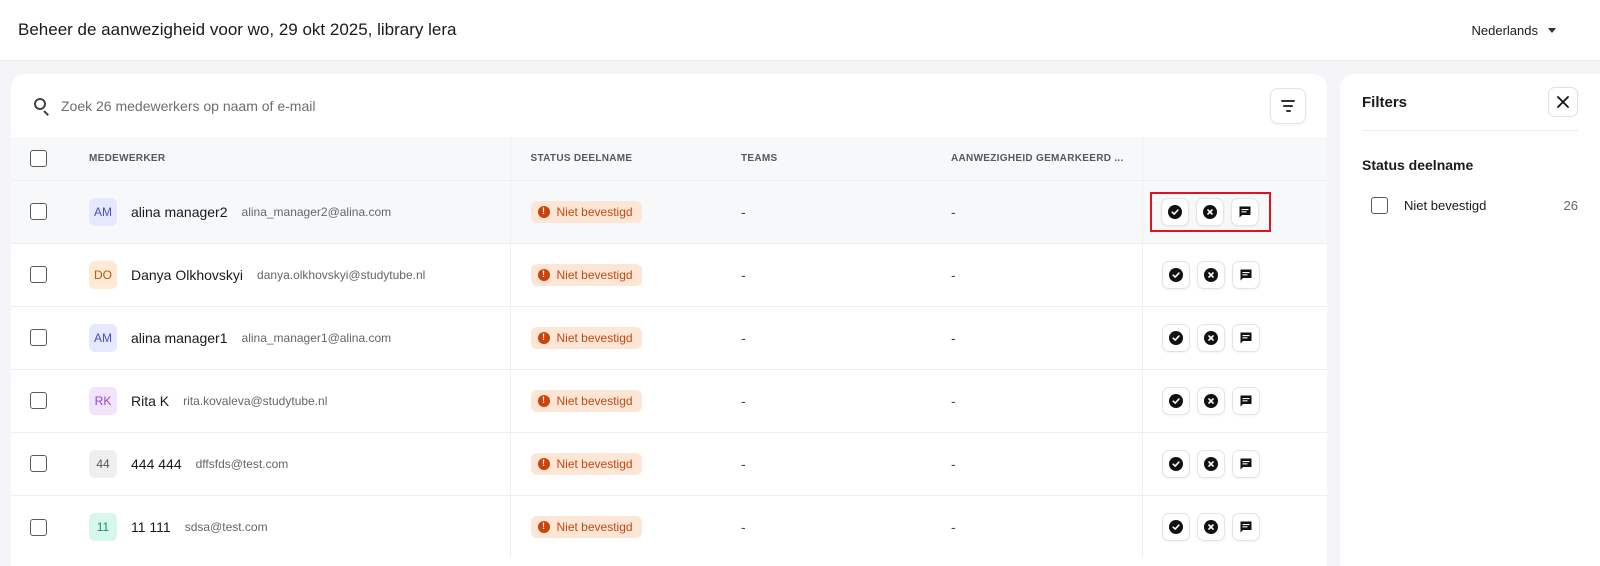 The image size is (1600, 566). Describe the element at coordinates (341, 274) in the screenshot. I see `employee-email: danya.olkhovskyi@studytube.nl` at that location.